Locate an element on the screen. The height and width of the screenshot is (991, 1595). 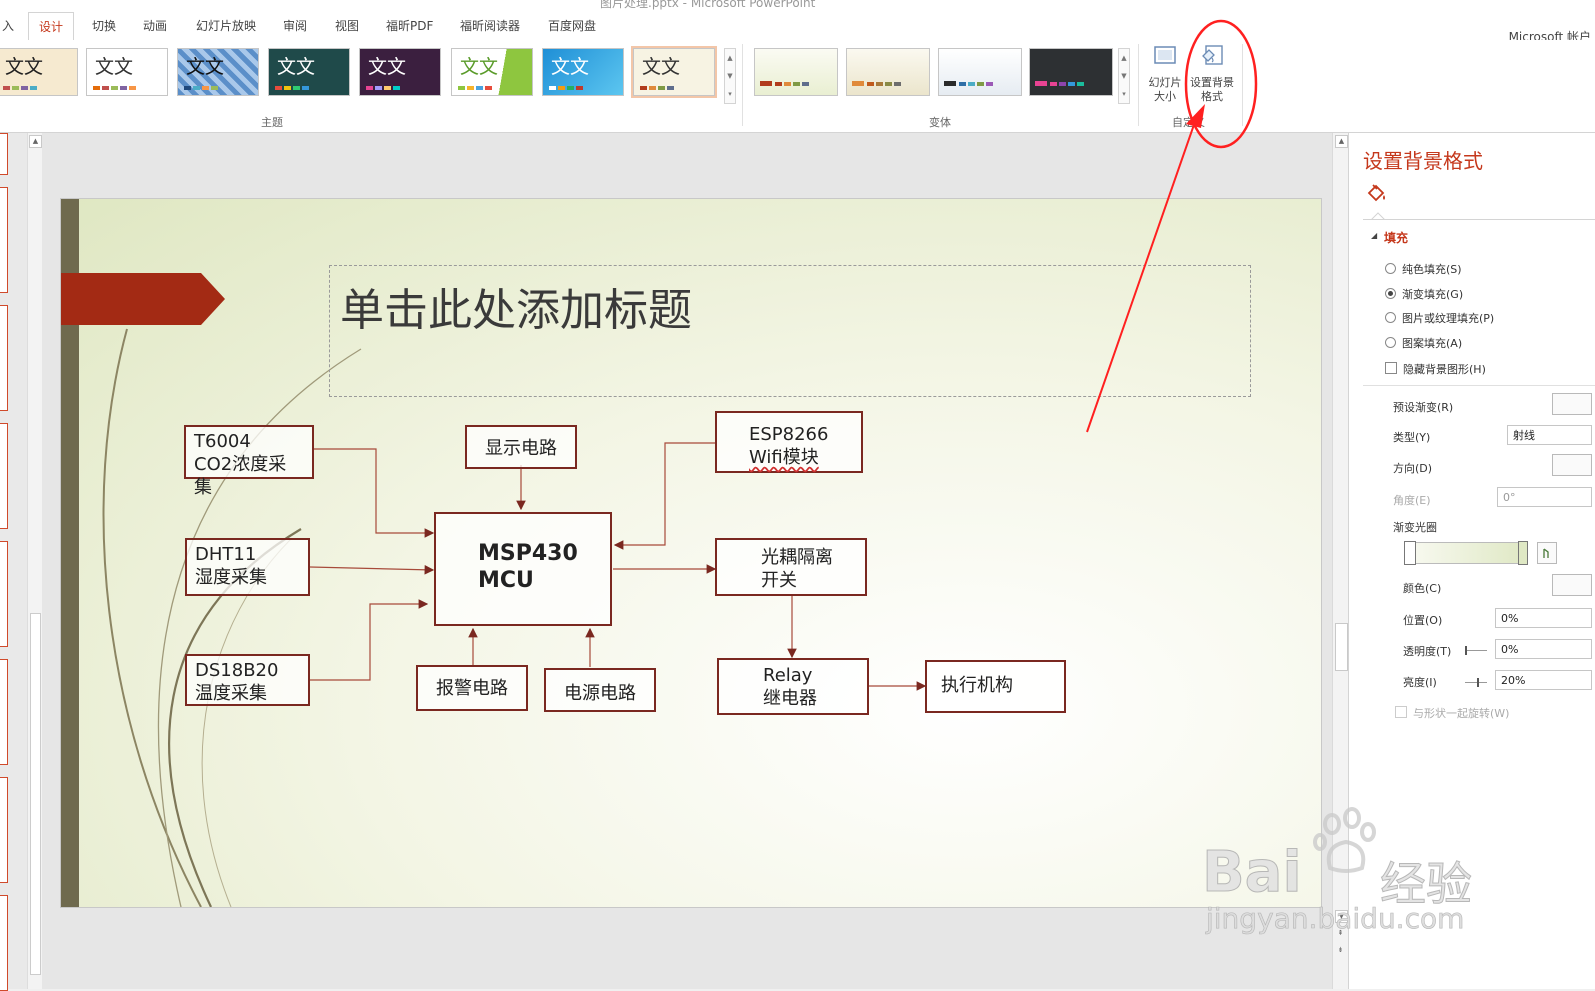
theme-thumb-7: 文文 is located at coordinates (583, 72).